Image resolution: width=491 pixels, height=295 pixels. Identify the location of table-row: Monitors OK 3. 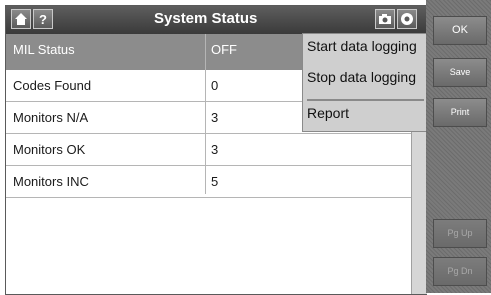
(208, 150).